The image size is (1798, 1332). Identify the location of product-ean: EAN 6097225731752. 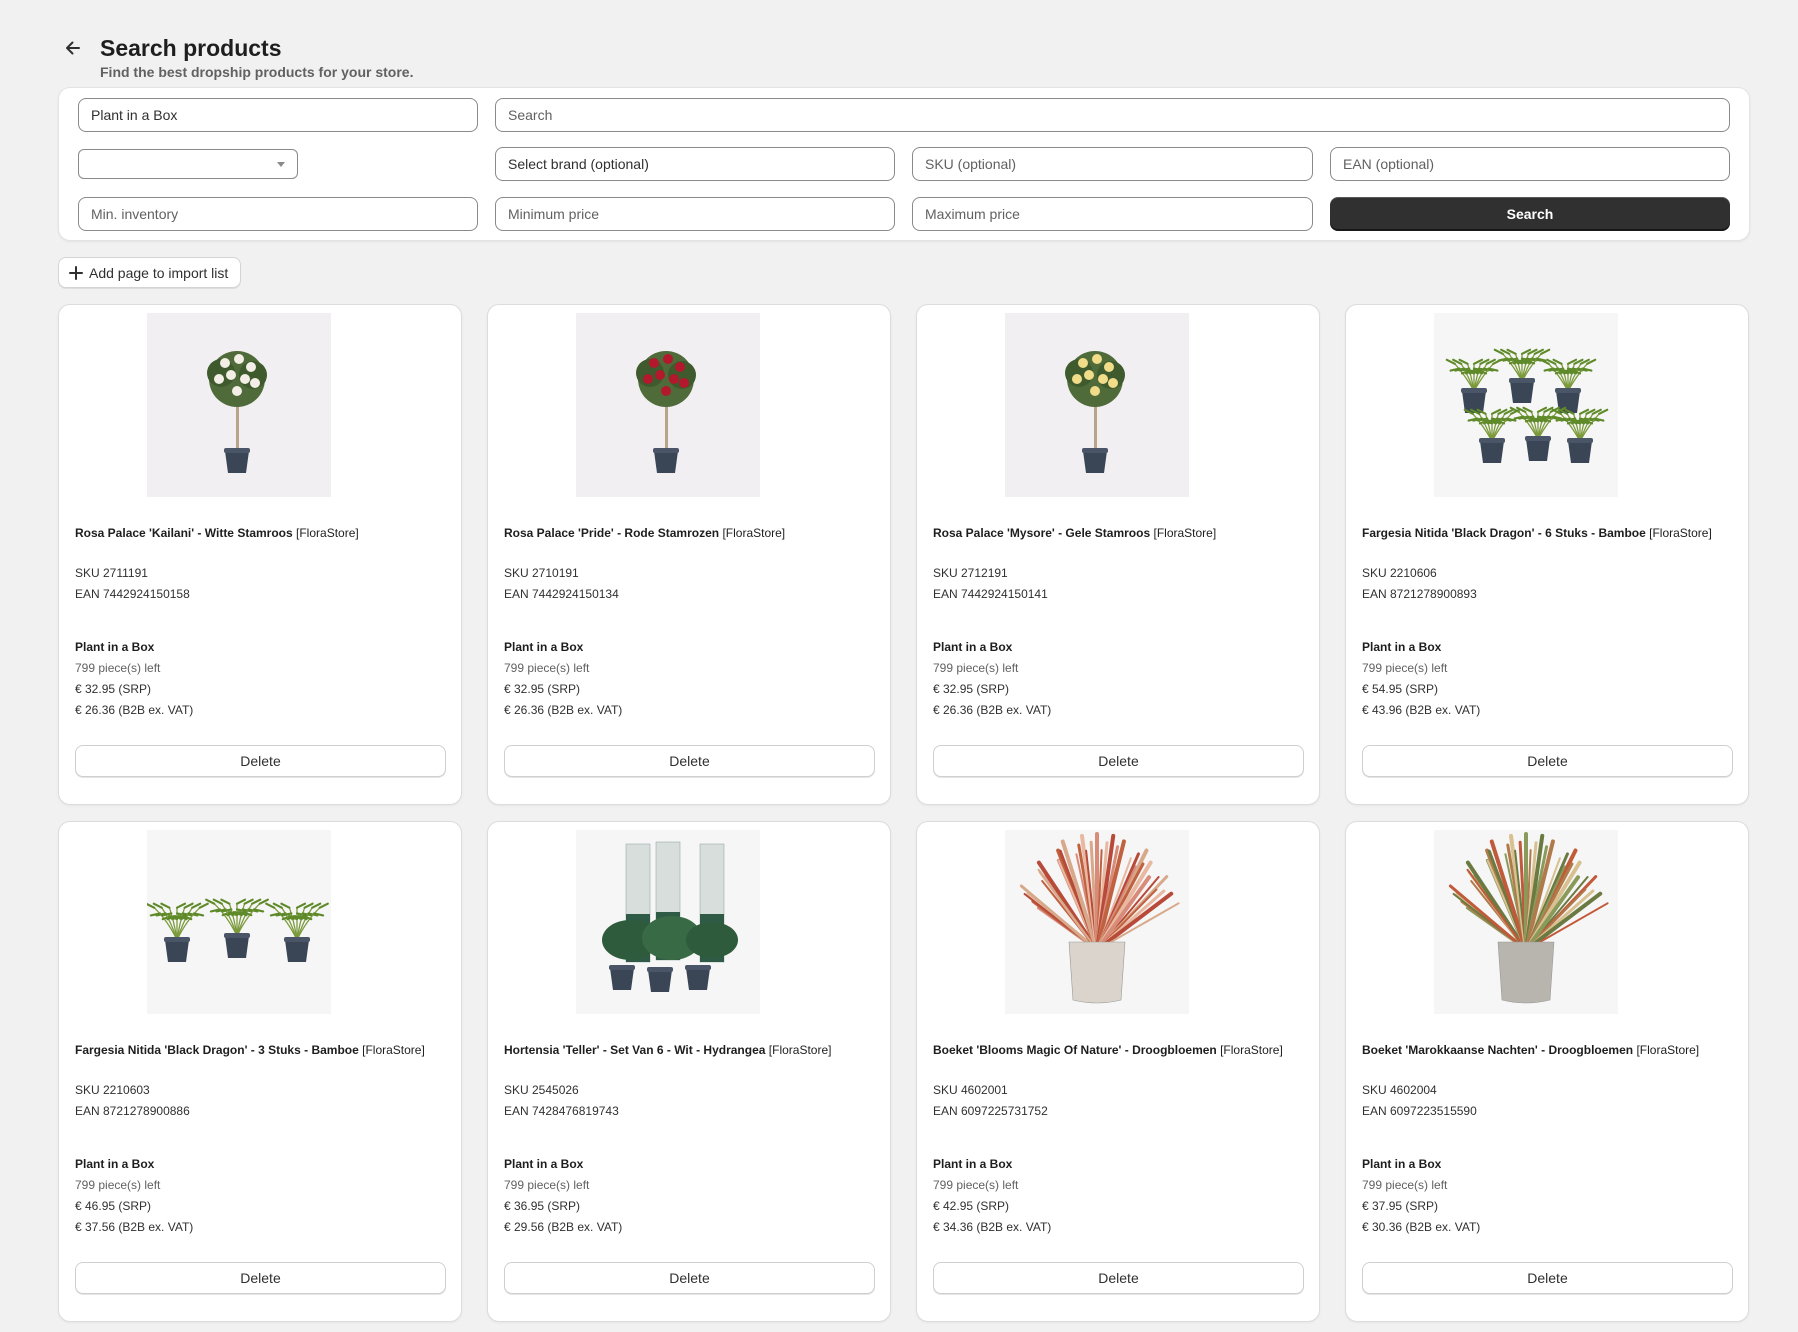
(990, 1111).